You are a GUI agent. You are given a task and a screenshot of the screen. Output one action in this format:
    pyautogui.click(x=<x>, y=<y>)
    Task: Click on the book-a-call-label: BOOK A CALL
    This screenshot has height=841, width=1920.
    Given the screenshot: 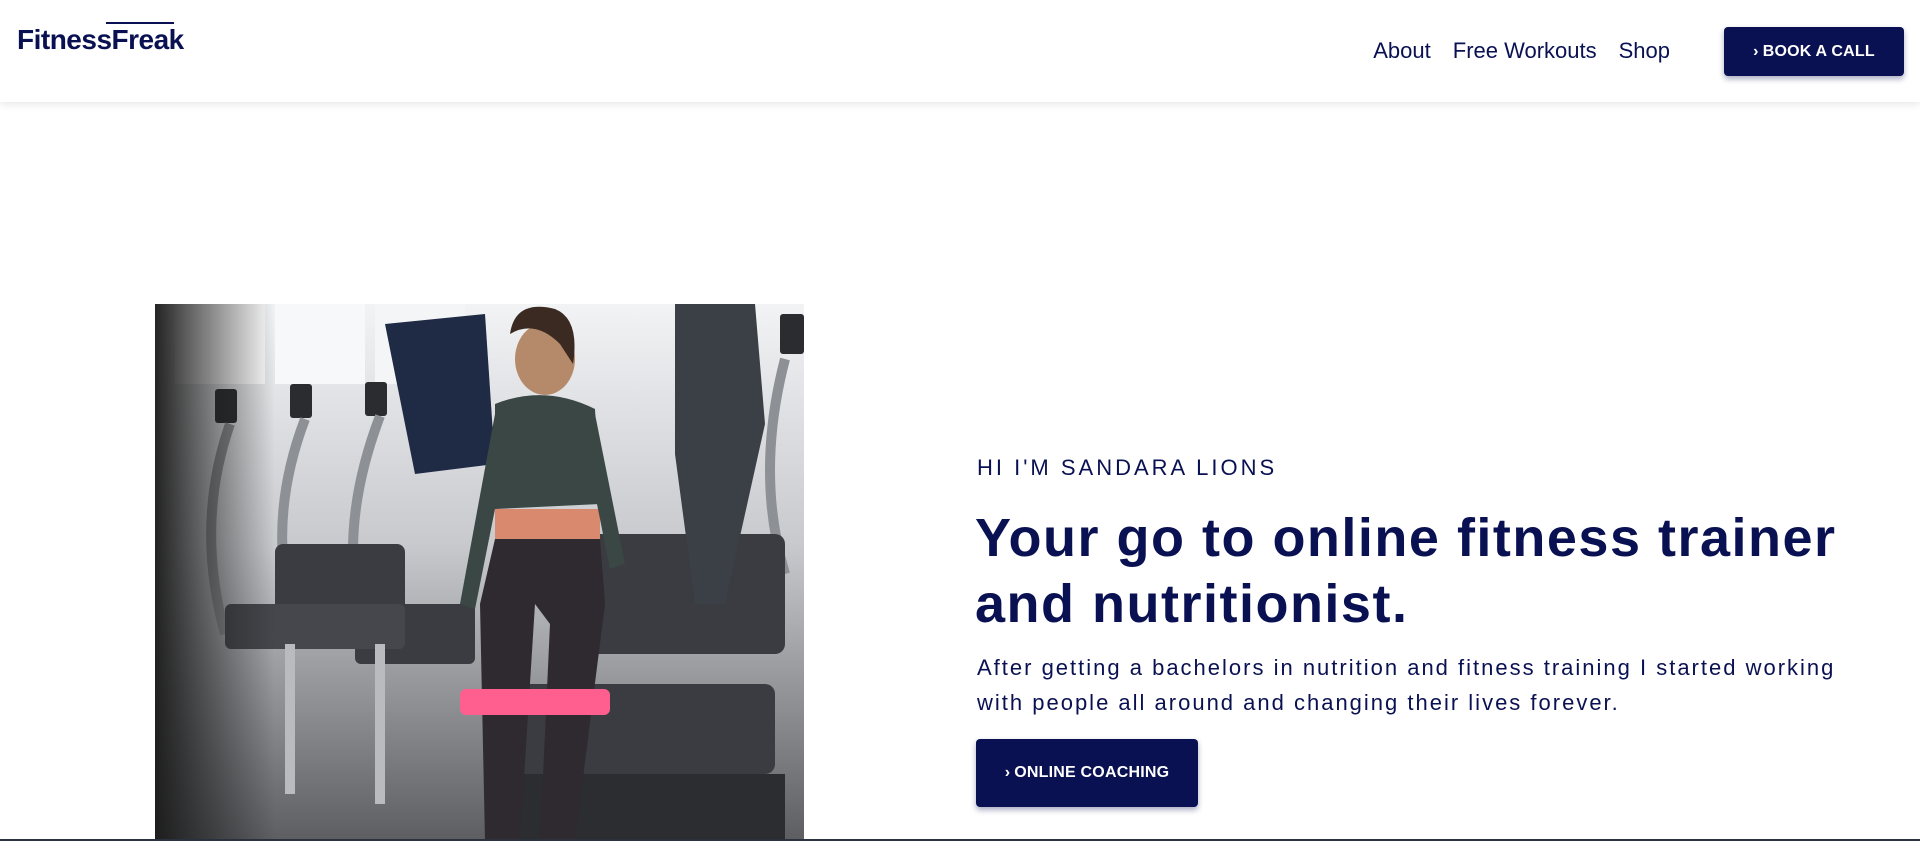 What is the action you would take?
    pyautogui.click(x=1818, y=51)
    